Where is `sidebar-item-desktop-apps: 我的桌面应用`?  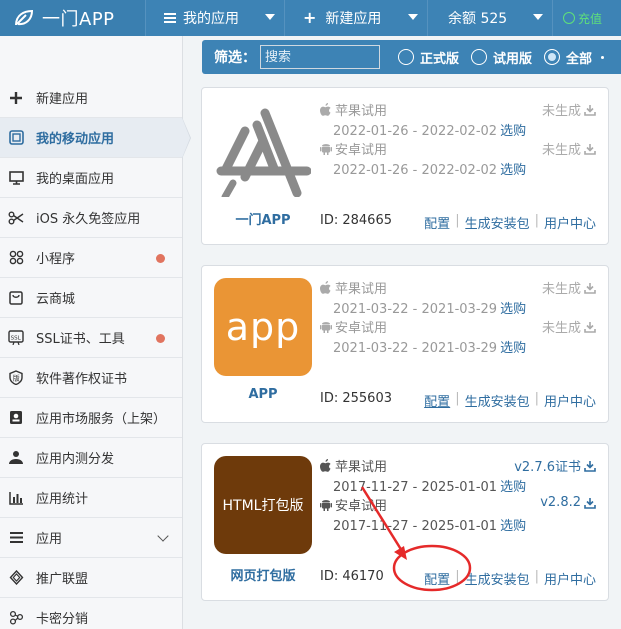 sidebar-item-desktop-apps: 我的桌面应用 is located at coordinates (91, 178).